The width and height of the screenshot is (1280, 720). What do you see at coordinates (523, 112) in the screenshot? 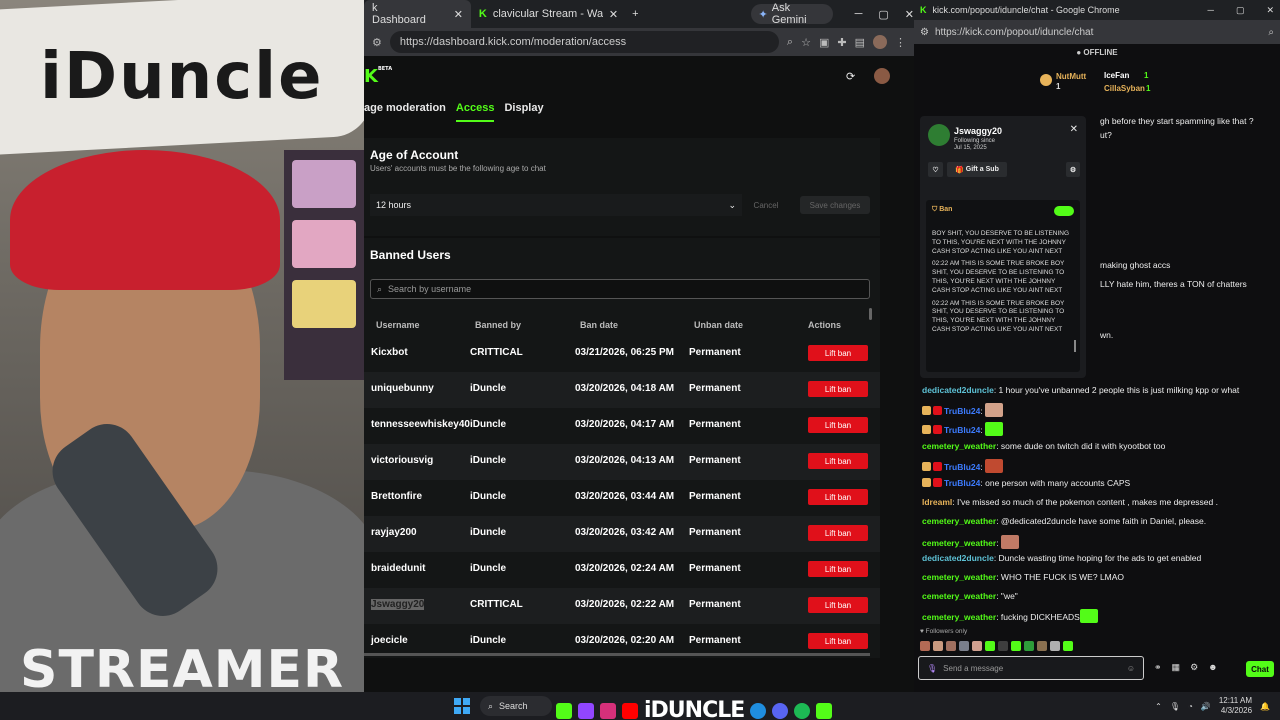
I see `tab-display: Display` at bounding box center [523, 112].